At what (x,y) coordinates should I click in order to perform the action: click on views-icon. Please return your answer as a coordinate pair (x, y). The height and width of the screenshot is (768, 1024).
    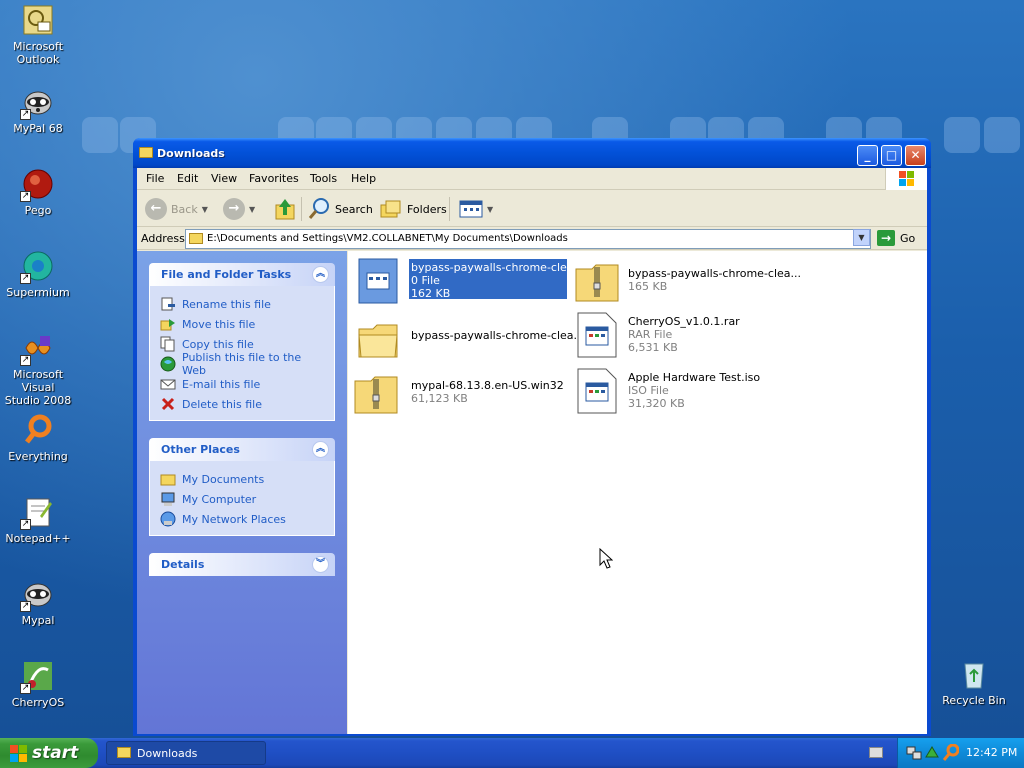
    Looking at the image, I should click on (471, 209).